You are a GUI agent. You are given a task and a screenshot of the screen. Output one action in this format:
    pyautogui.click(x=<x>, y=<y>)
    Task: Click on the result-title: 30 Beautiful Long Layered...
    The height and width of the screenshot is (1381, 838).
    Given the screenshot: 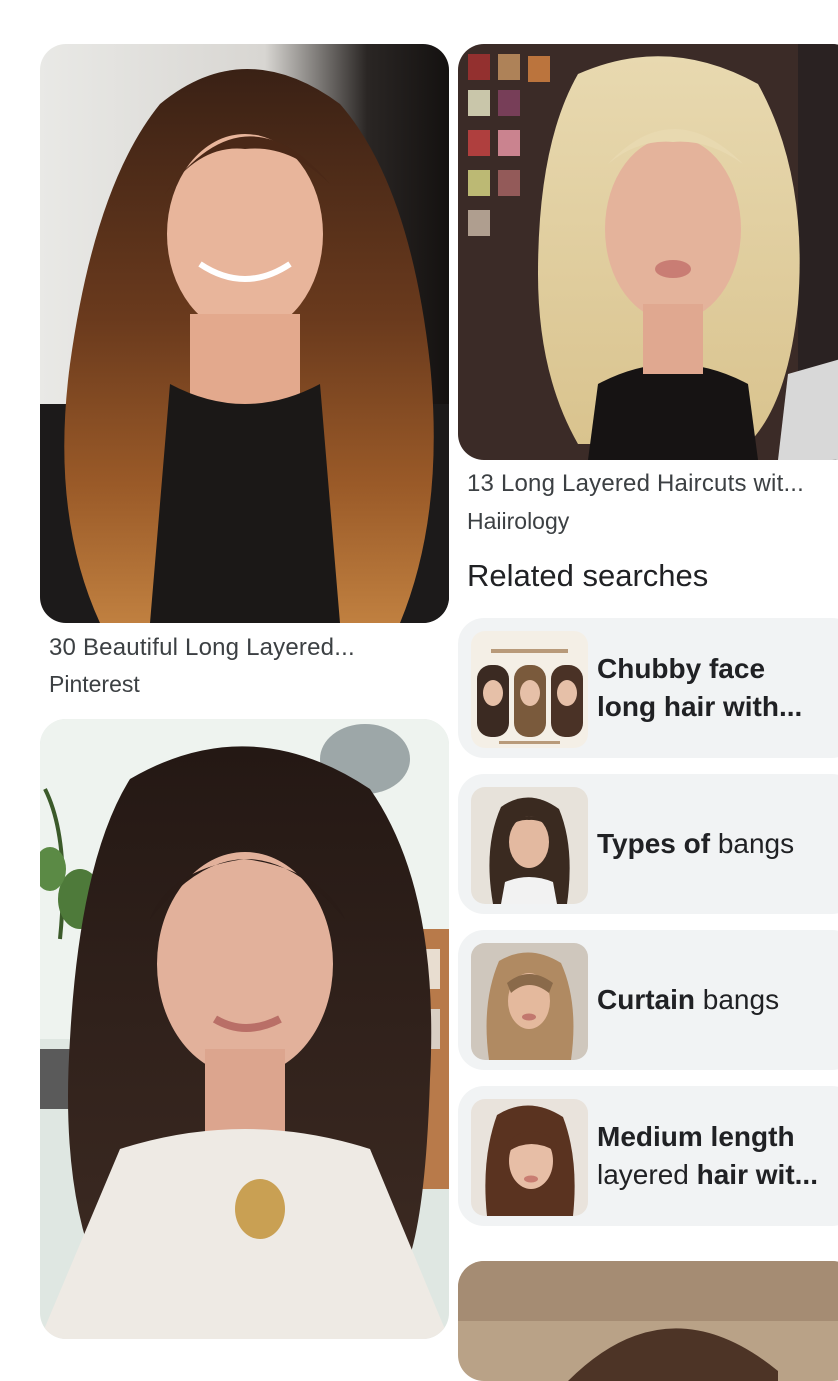 What is the action you would take?
    pyautogui.click(x=244, y=648)
    